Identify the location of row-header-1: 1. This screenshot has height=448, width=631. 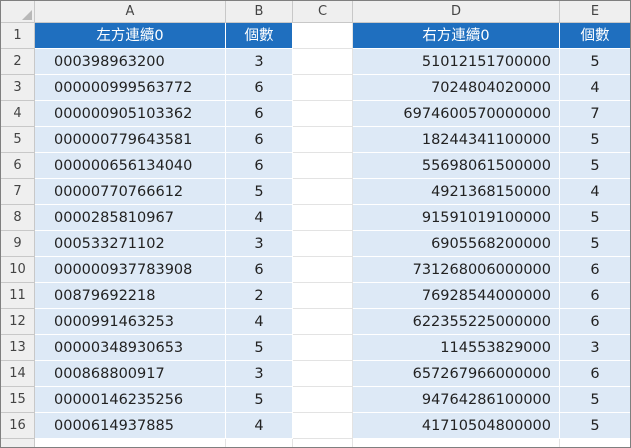
(18, 36).